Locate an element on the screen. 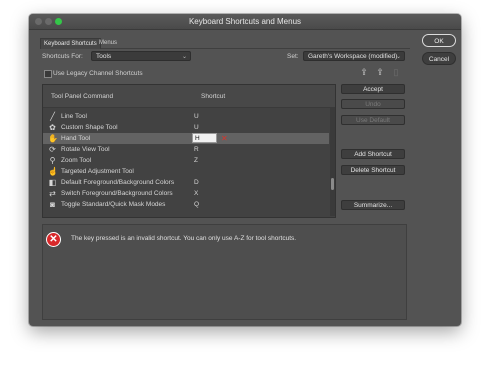 This screenshot has width=490, height=368. ok-button: OK is located at coordinates (439, 40).